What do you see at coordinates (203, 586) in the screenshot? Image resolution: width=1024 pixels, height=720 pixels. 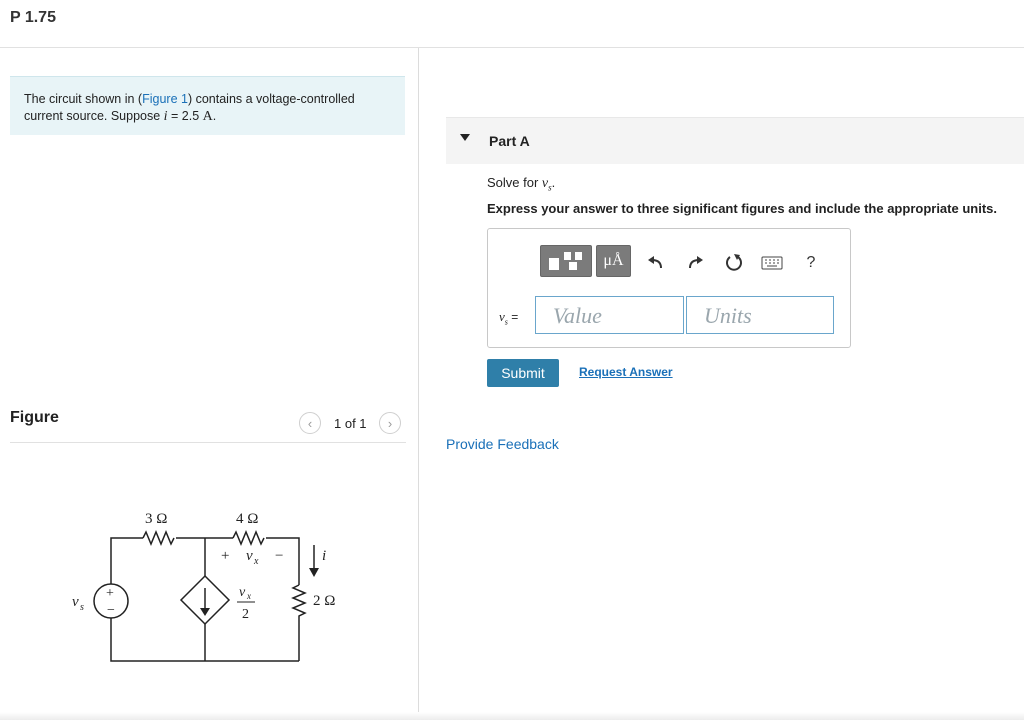 I see `circuit-diagram: 3 Ω 4 Ω 2 Ω + v x − i v x 2 v s + −` at bounding box center [203, 586].